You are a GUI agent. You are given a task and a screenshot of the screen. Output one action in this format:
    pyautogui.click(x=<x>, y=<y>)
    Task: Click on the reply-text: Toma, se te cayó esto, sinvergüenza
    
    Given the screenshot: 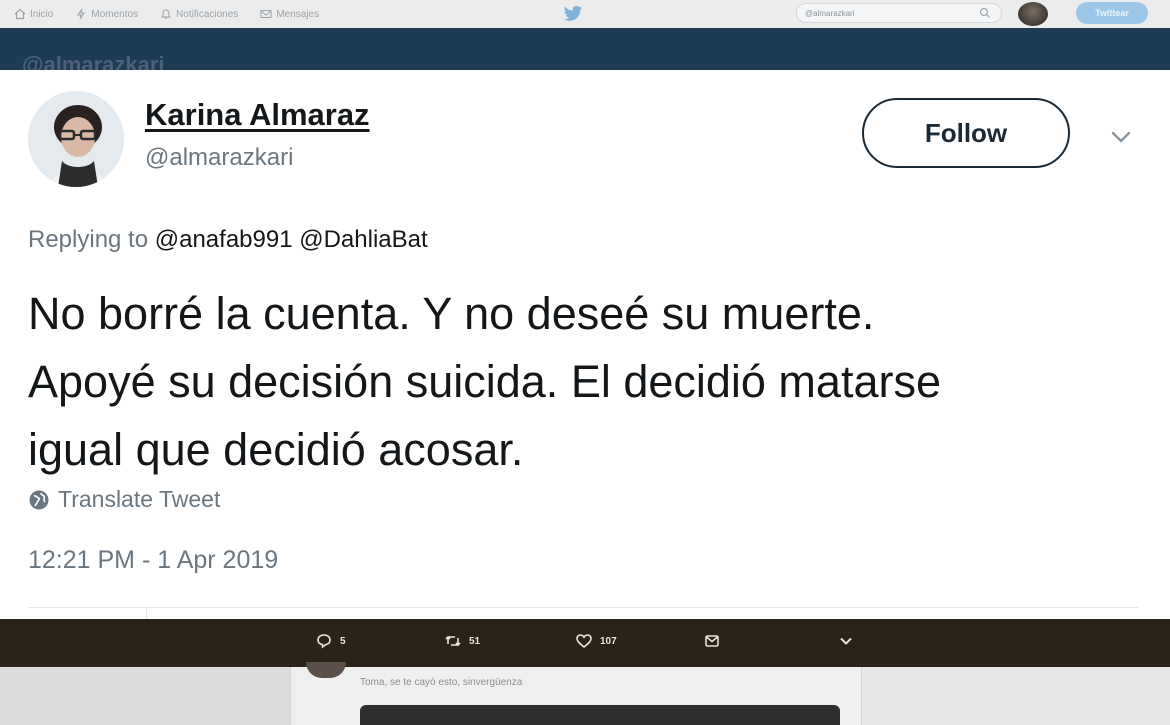 What is the action you would take?
    pyautogui.click(x=441, y=682)
    